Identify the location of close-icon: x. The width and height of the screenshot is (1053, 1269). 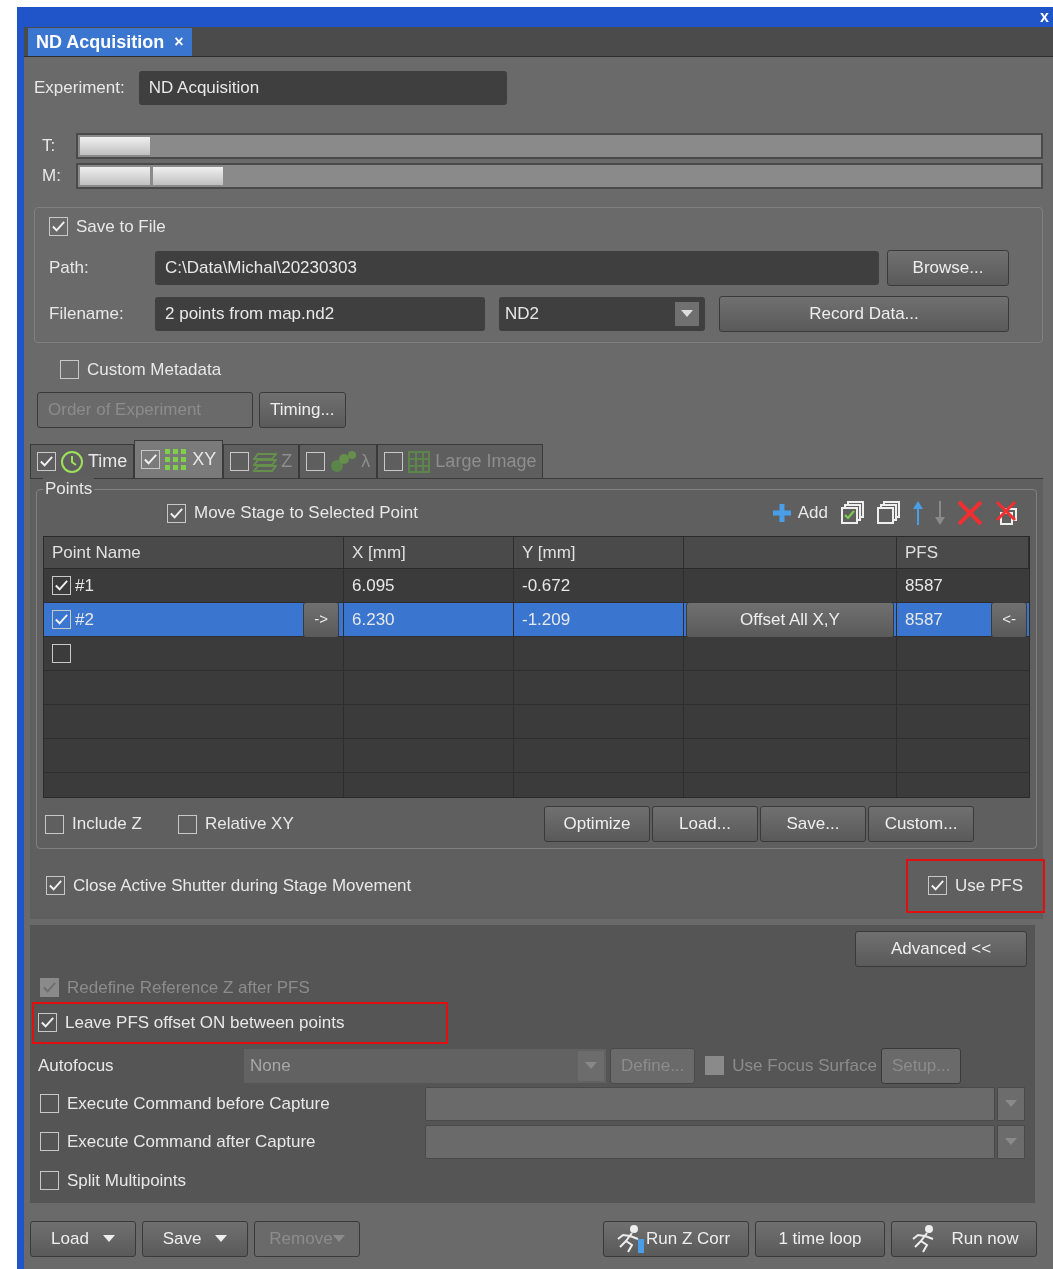
(1044, 17).